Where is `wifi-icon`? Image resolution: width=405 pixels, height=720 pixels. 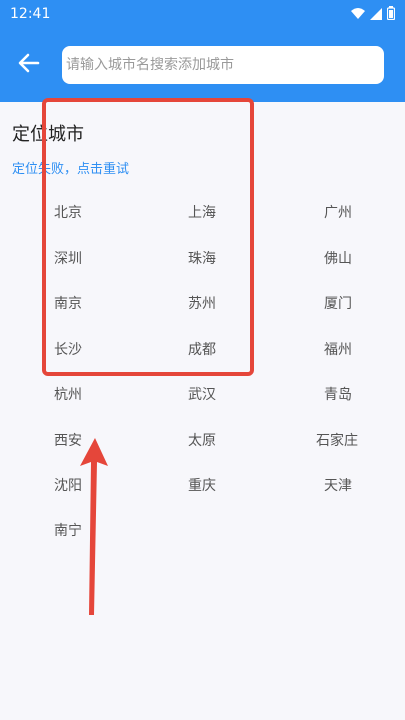 wifi-icon is located at coordinates (358, 14).